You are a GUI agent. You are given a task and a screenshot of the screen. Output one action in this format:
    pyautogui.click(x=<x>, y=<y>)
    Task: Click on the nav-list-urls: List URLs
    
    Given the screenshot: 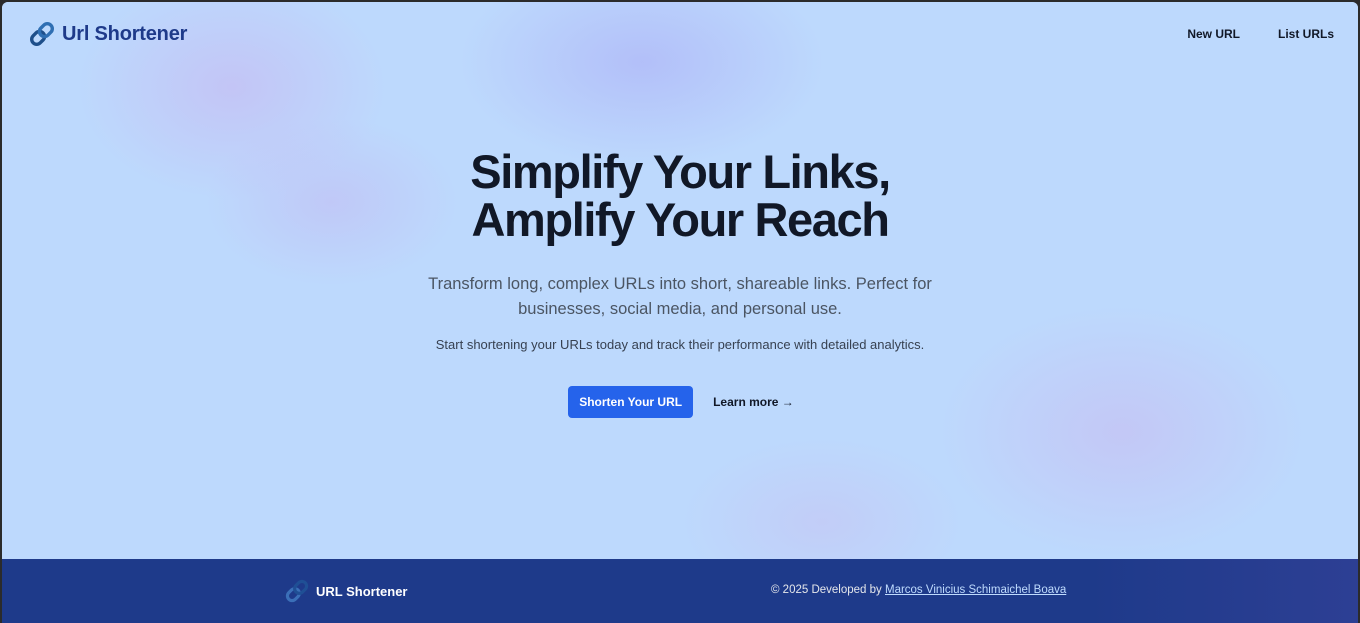 What is the action you would take?
    pyautogui.click(x=1306, y=34)
    